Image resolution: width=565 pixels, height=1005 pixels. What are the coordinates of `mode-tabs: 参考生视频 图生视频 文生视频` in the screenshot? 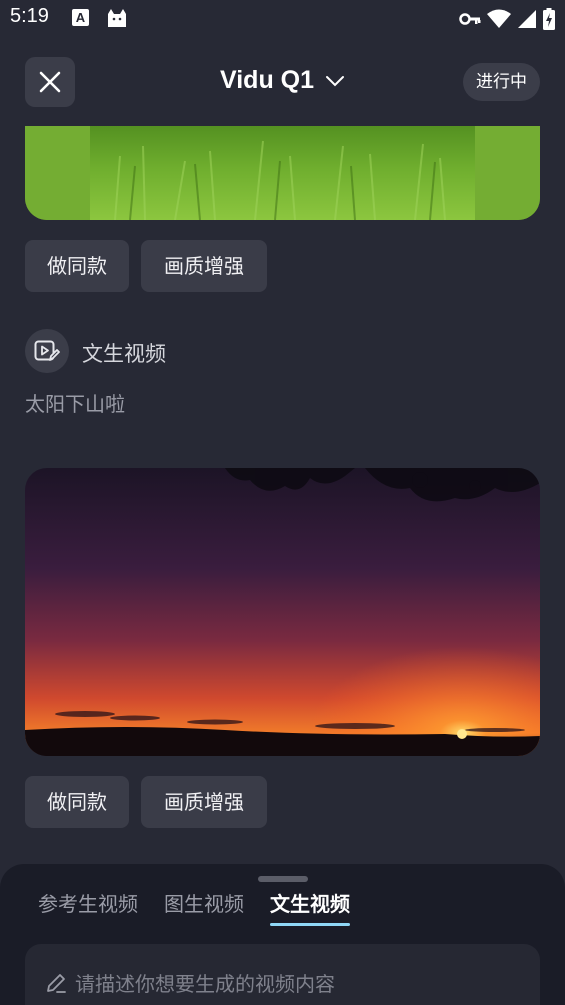 It's located at (194, 907).